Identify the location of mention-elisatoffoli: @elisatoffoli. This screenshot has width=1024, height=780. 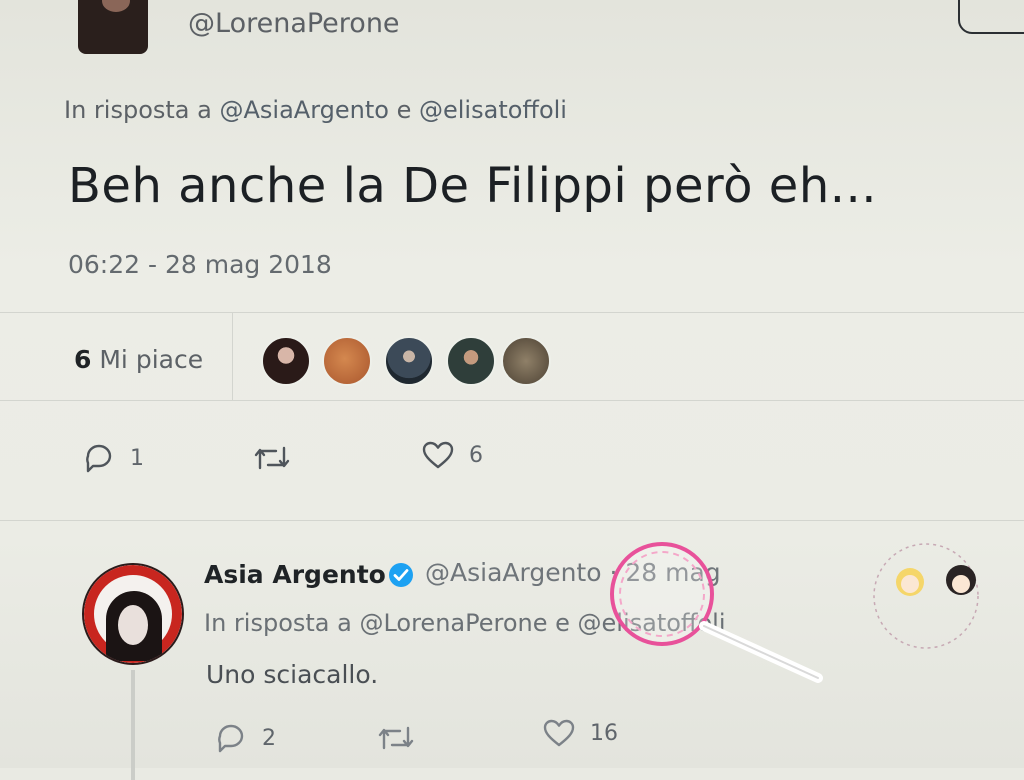
(493, 110).